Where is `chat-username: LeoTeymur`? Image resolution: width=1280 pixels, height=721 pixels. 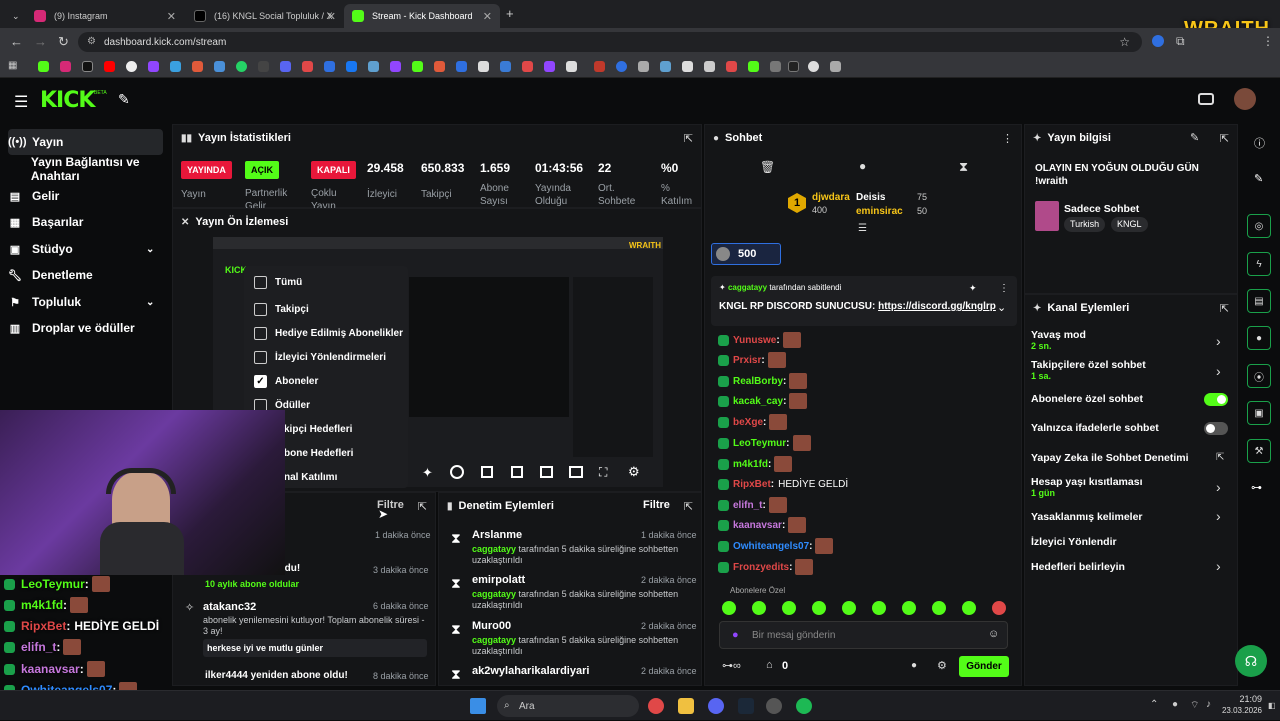
chat-username: LeoTeymur is located at coordinates (759, 443).